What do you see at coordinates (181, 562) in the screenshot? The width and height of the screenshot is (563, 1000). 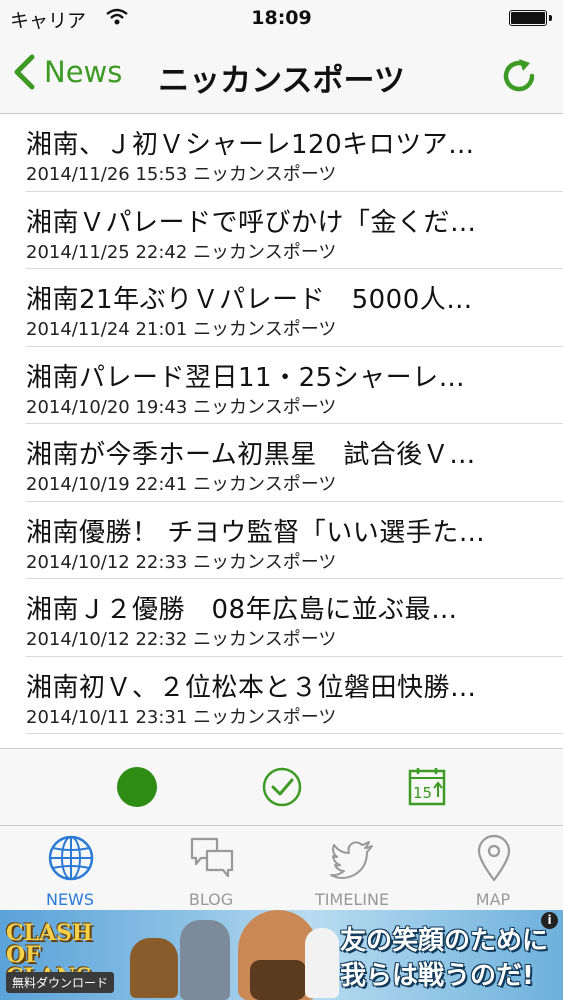 I see `news-meta: 2014/10/12 22:33 ニッカンスポーツ` at bounding box center [181, 562].